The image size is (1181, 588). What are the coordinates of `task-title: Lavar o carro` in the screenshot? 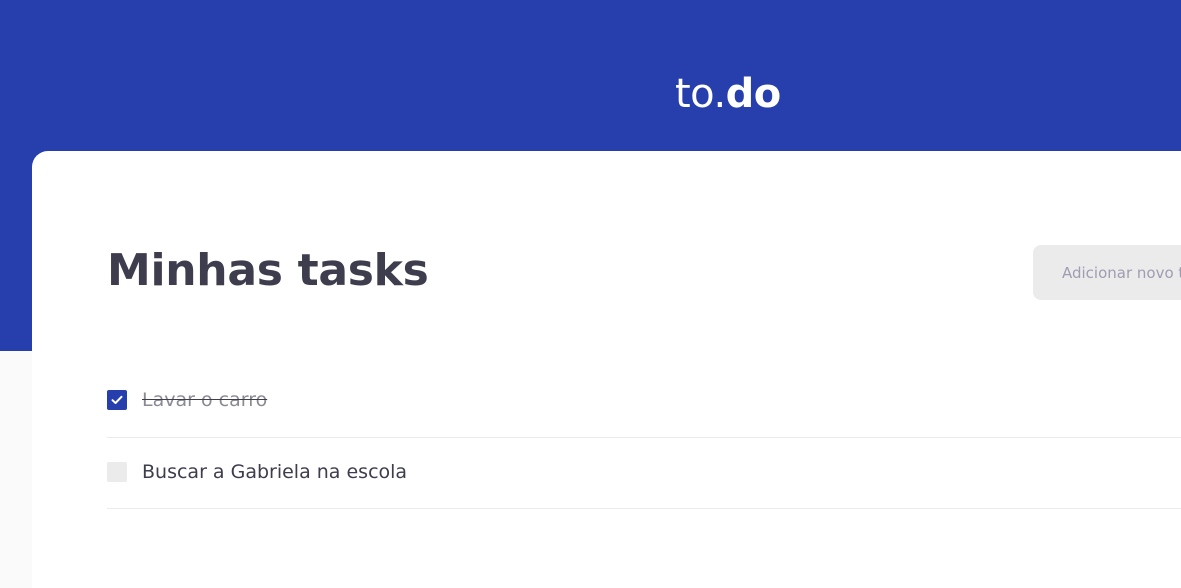 It's located at (205, 400).